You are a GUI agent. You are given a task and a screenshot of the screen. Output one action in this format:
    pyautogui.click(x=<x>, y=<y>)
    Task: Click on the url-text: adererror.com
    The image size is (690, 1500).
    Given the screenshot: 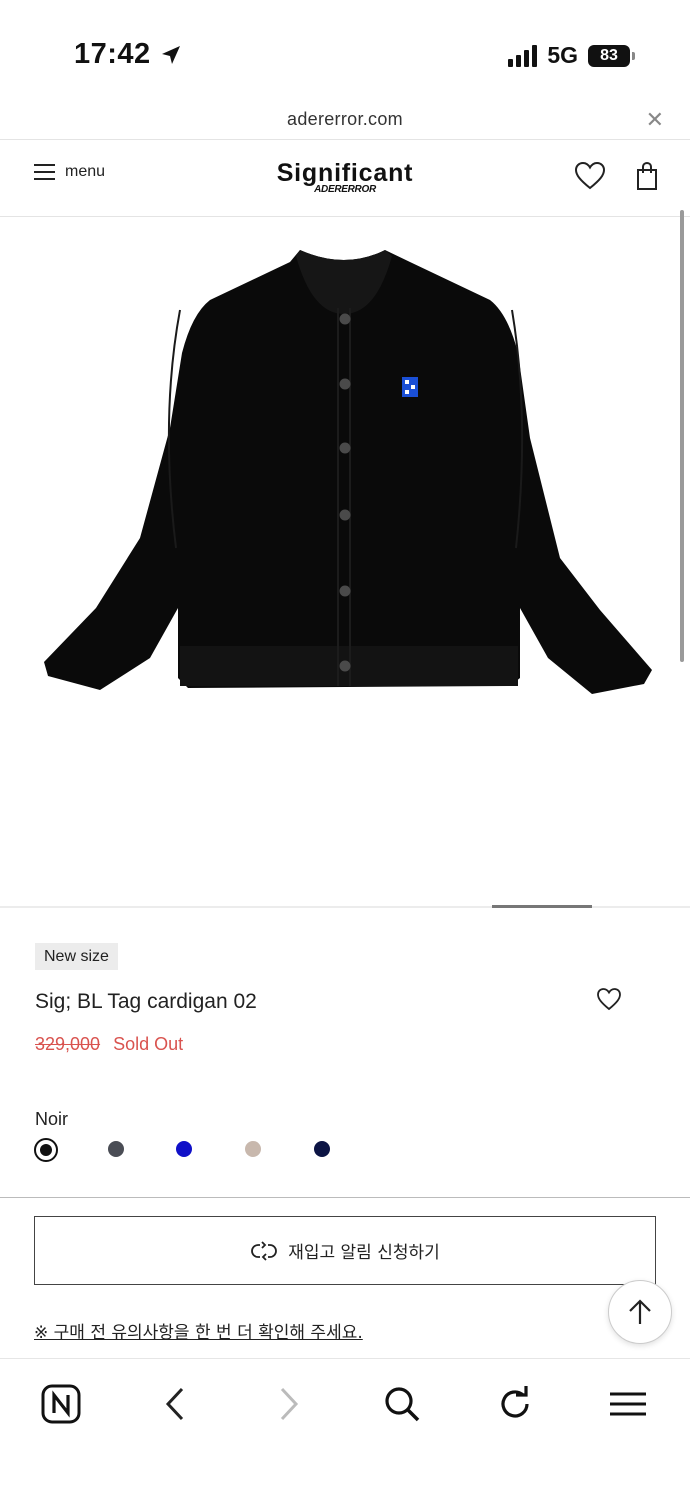 What is the action you would take?
    pyautogui.click(x=345, y=119)
    